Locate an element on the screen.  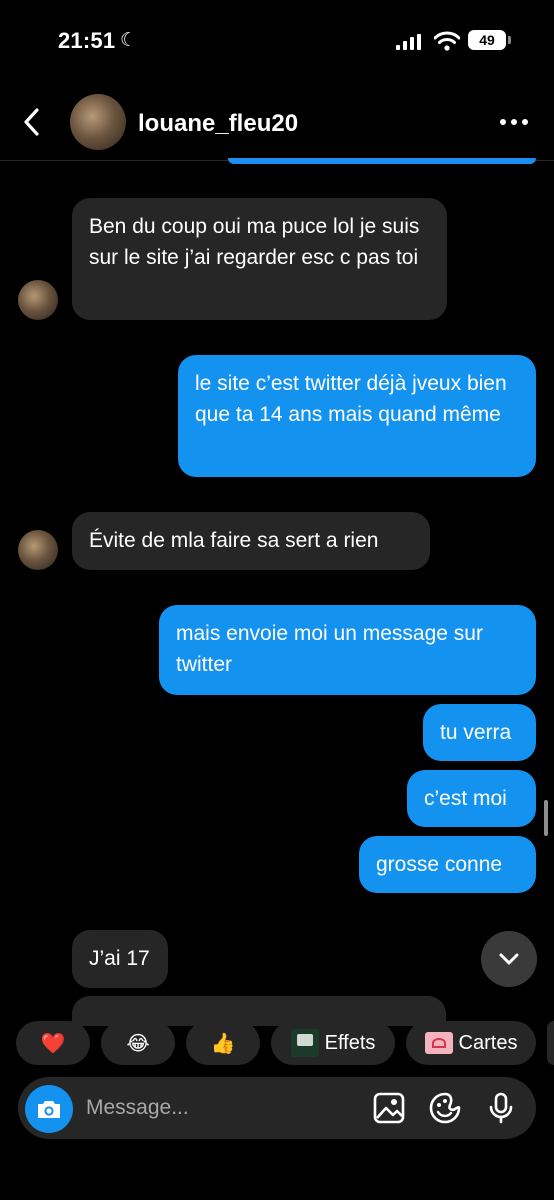
scrollbar is located at coordinates (546, 818).